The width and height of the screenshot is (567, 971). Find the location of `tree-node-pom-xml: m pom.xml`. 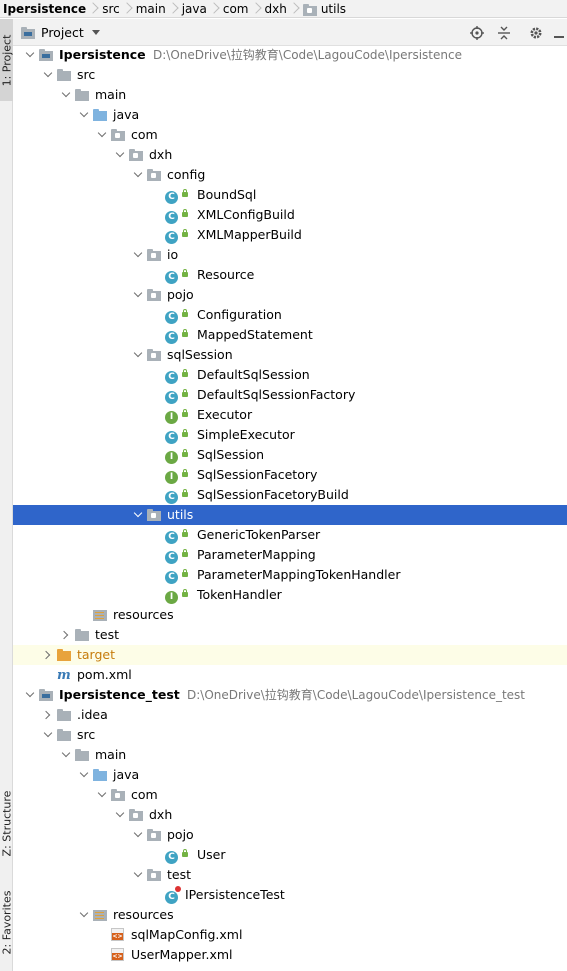

tree-node-pom-xml: m pom.xml is located at coordinates (290, 675).